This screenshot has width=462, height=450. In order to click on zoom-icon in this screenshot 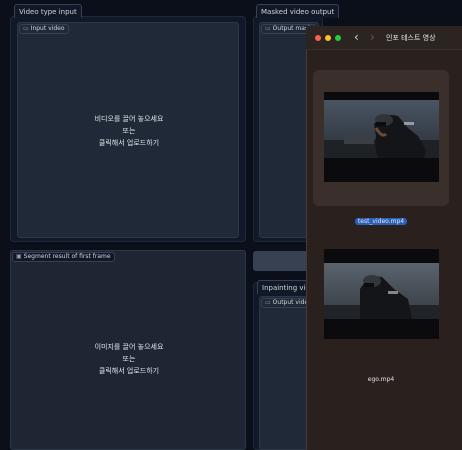, I will do `click(338, 38)`.